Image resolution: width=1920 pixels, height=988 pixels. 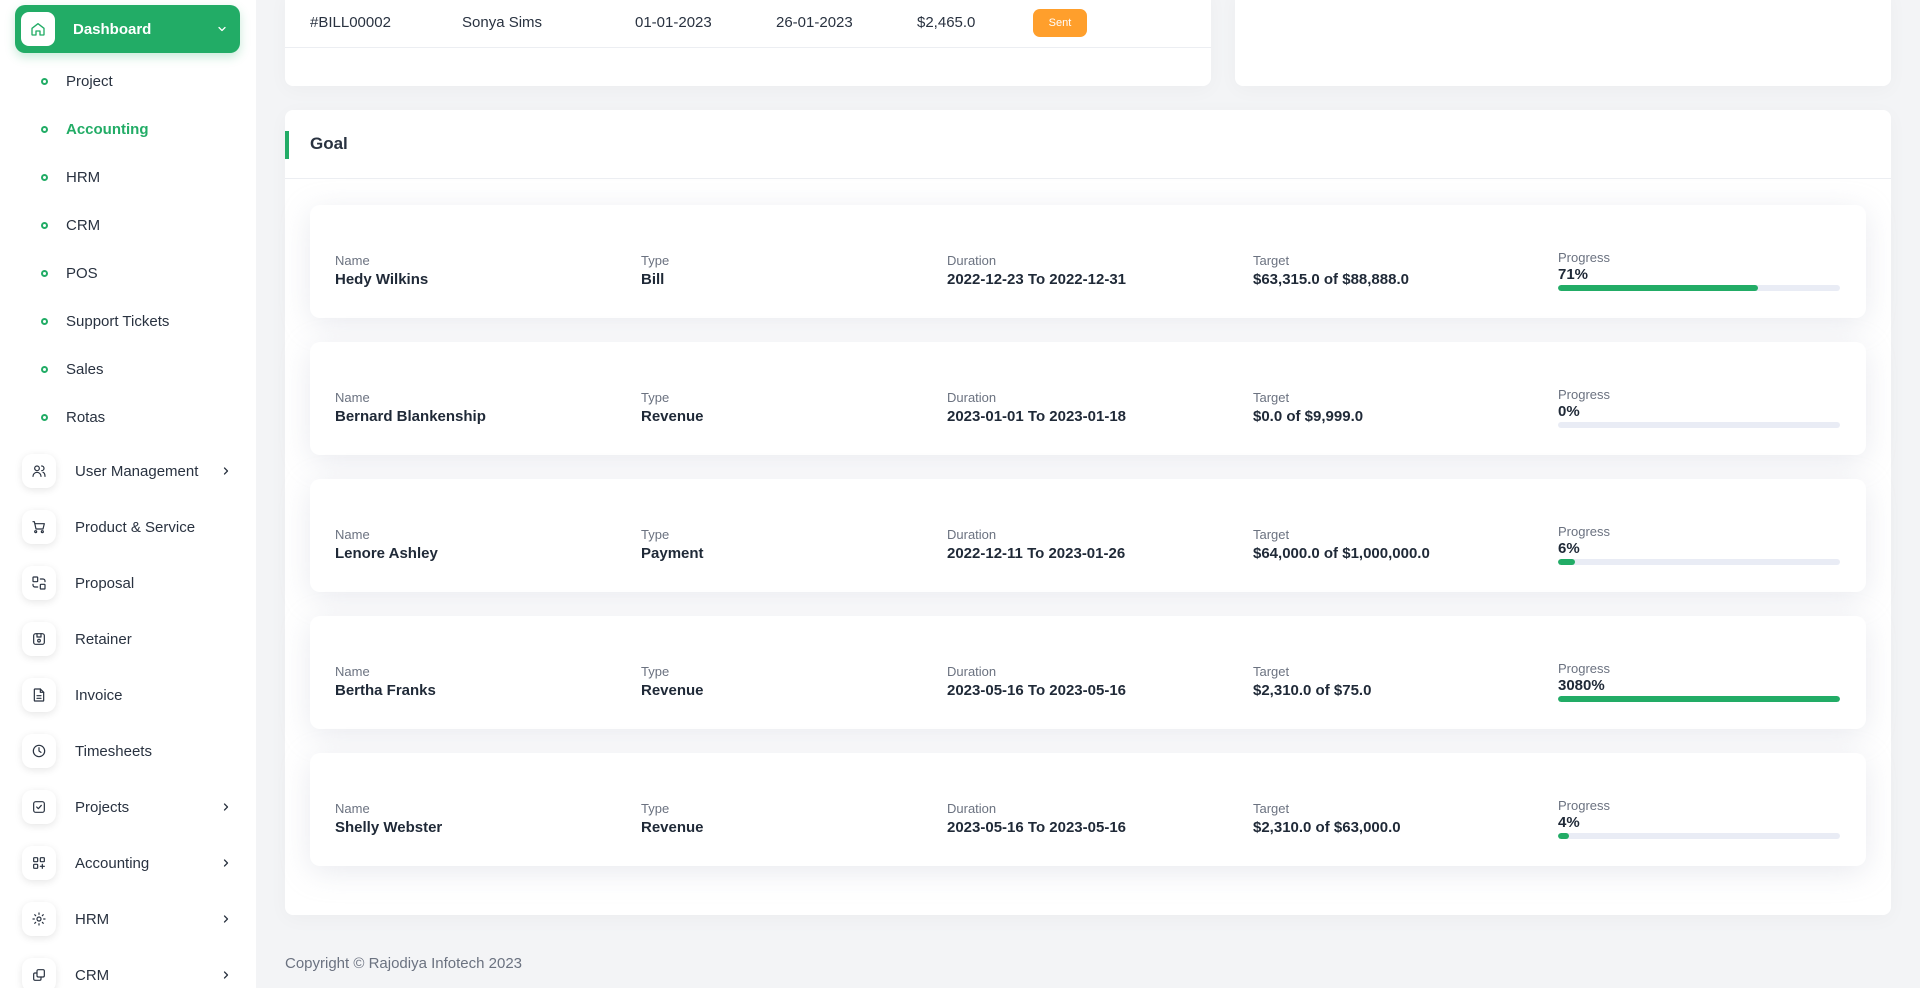 What do you see at coordinates (1564, 836) in the screenshot?
I see `progress-fill` at bounding box center [1564, 836].